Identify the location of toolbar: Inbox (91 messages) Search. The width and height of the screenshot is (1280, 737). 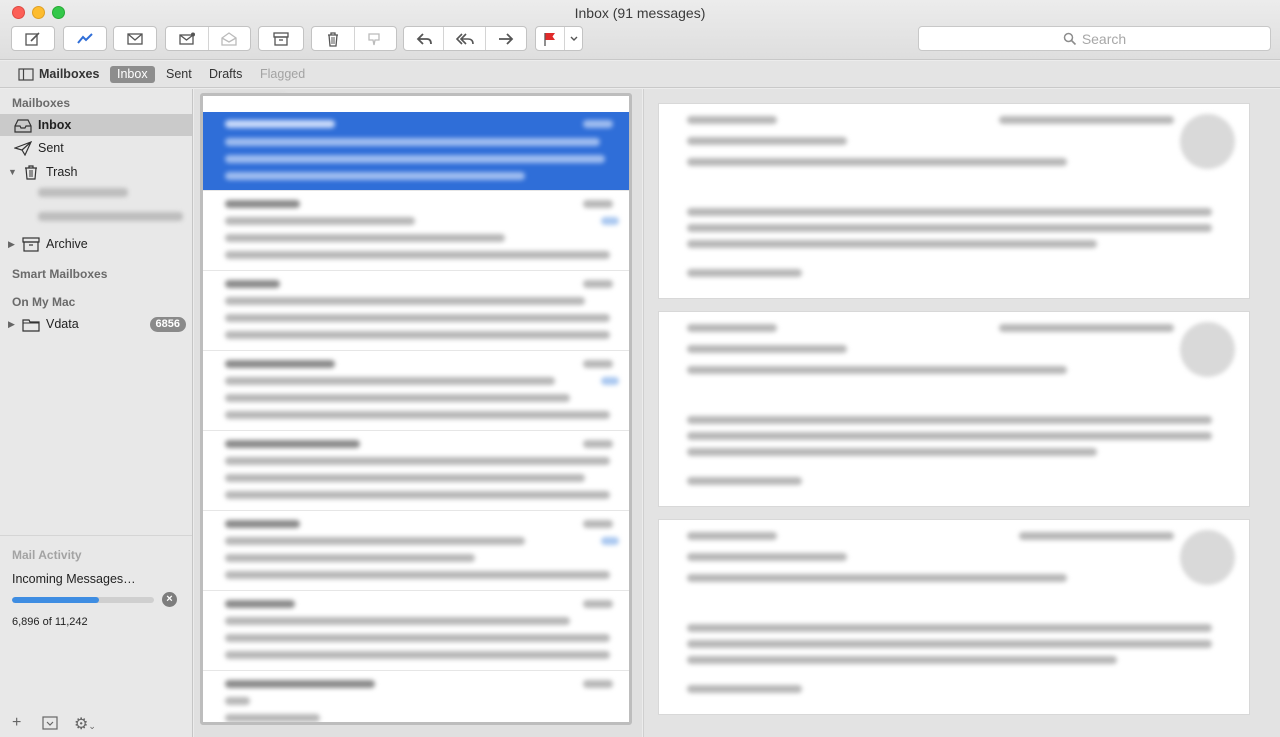
(640, 30).